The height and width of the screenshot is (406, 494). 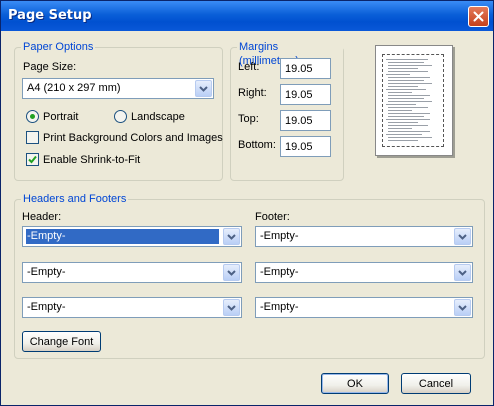 I want to click on cancel-button-label: Cancel, so click(x=436, y=383).